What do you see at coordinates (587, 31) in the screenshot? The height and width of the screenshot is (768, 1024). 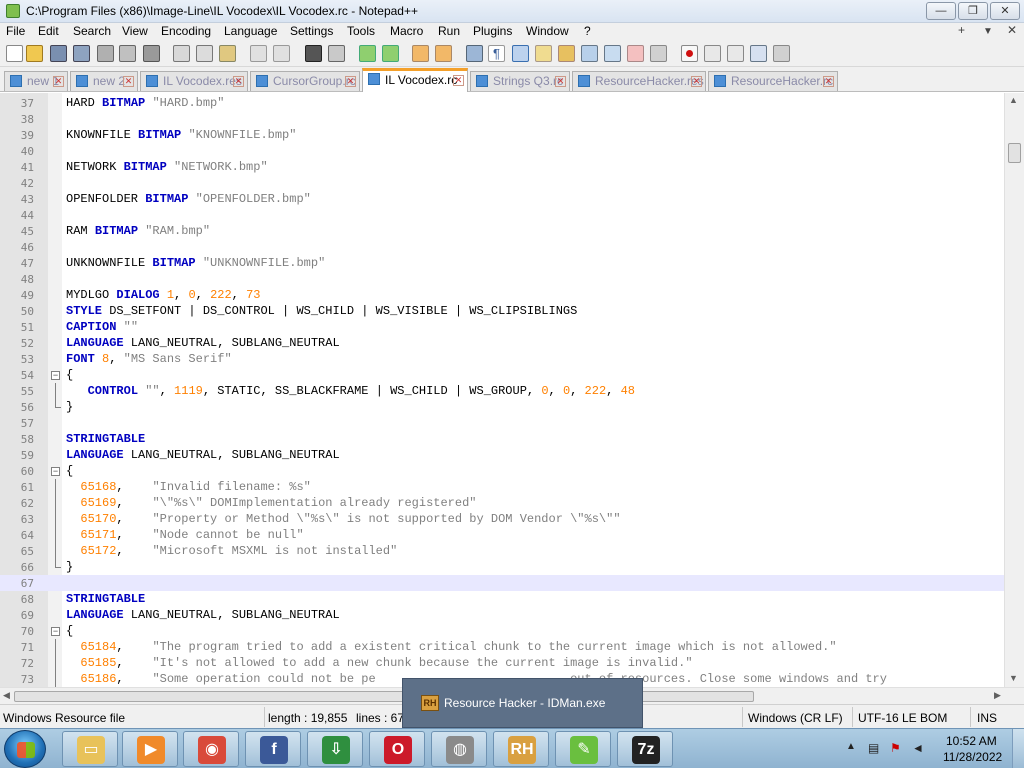 I see `menu-help: ?` at bounding box center [587, 31].